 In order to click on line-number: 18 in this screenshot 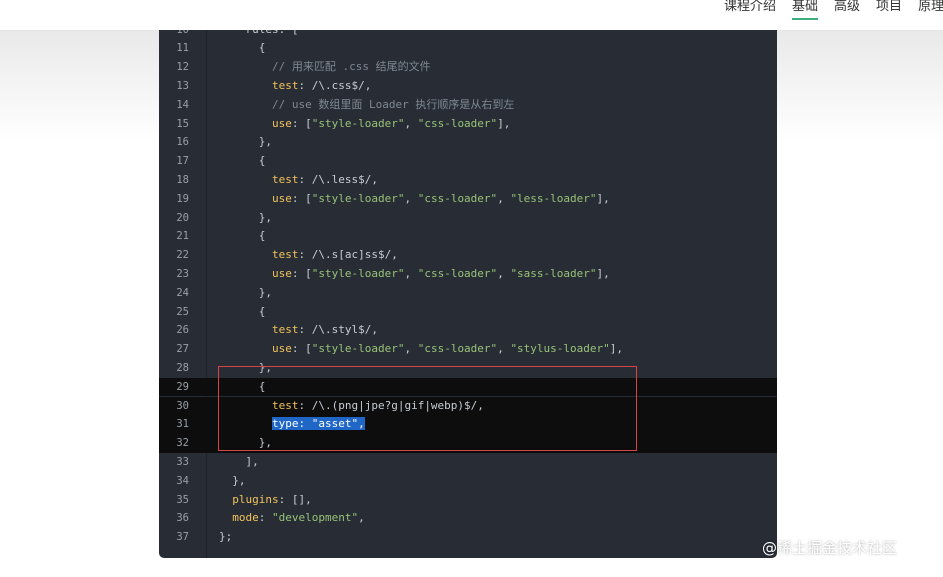, I will do `click(182, 179)`.